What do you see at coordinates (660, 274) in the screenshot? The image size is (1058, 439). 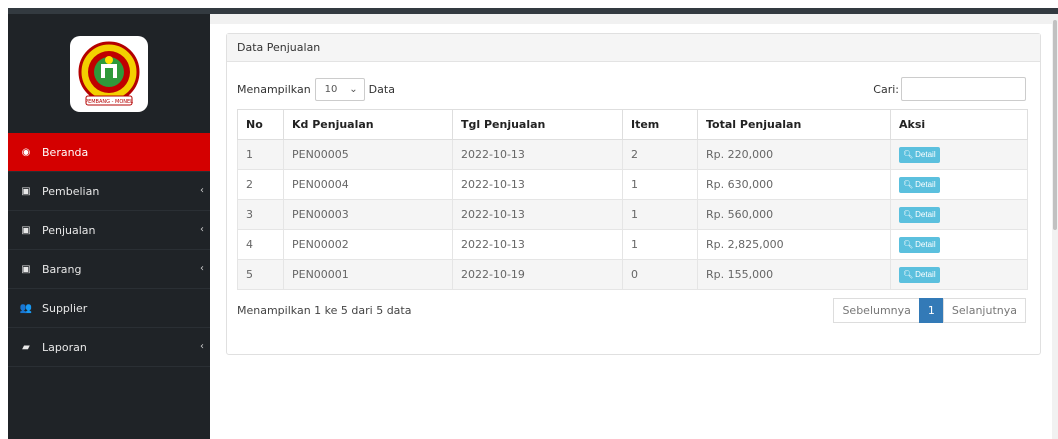 I see `cell-item: 0` at bounding box center [660, 274].